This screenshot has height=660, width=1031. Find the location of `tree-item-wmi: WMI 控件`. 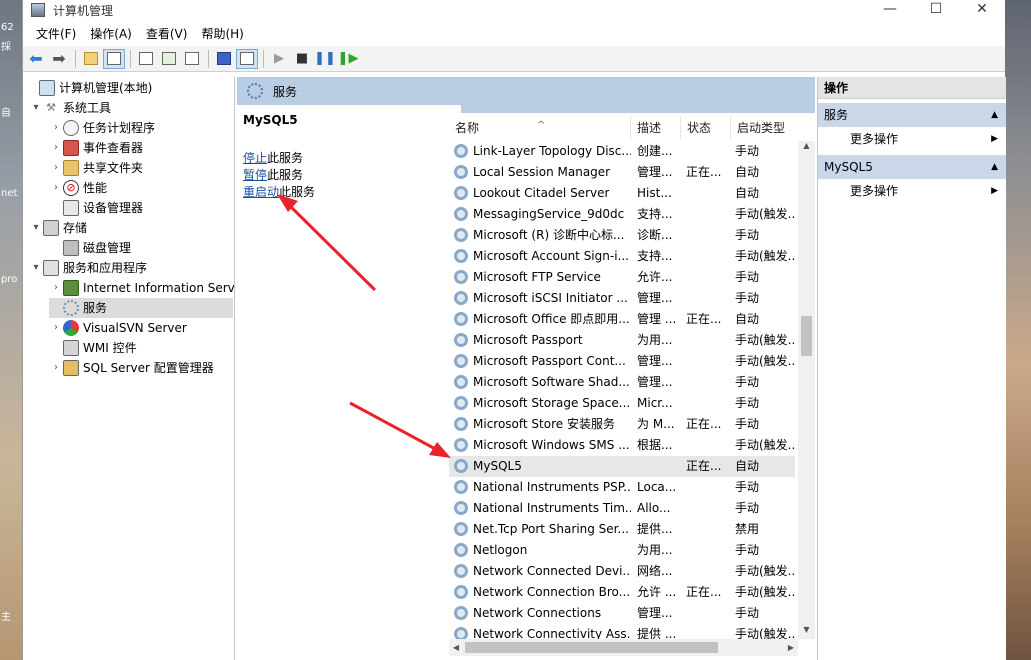

tree-item-wmi: WMI 控件 is located at coordinates (93, 348).